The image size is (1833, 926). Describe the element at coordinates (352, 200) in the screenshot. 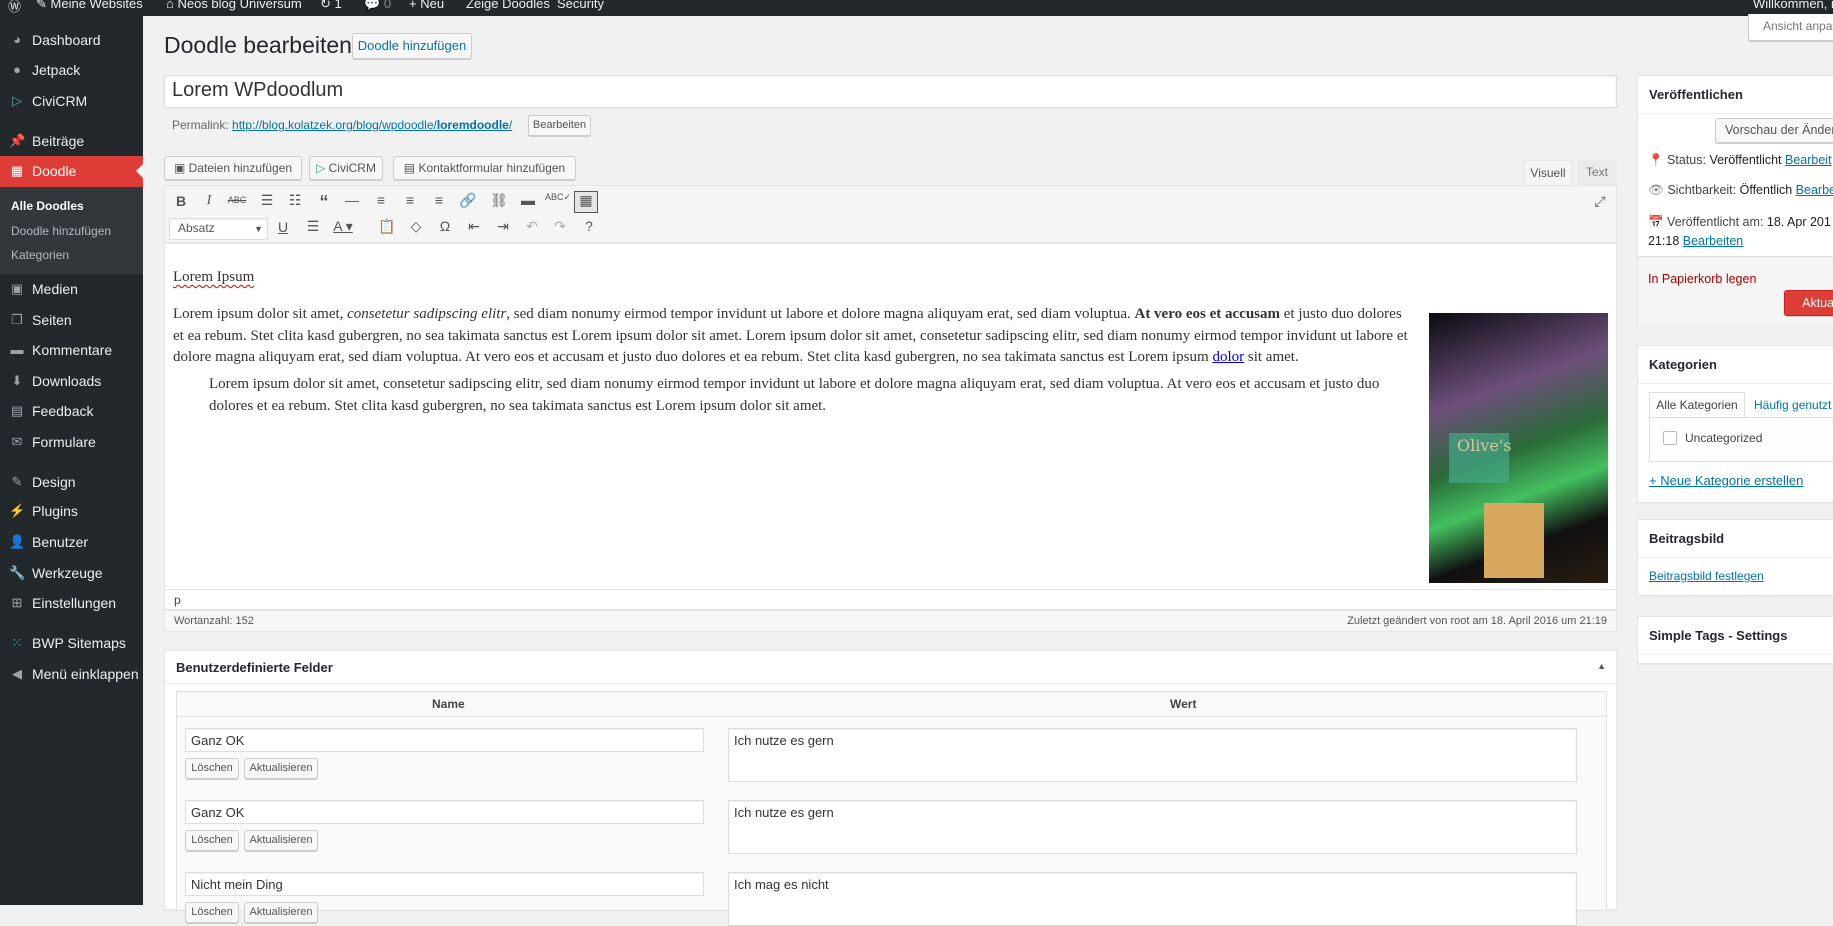

I see `horizontal-rule-icon: —` at that location.